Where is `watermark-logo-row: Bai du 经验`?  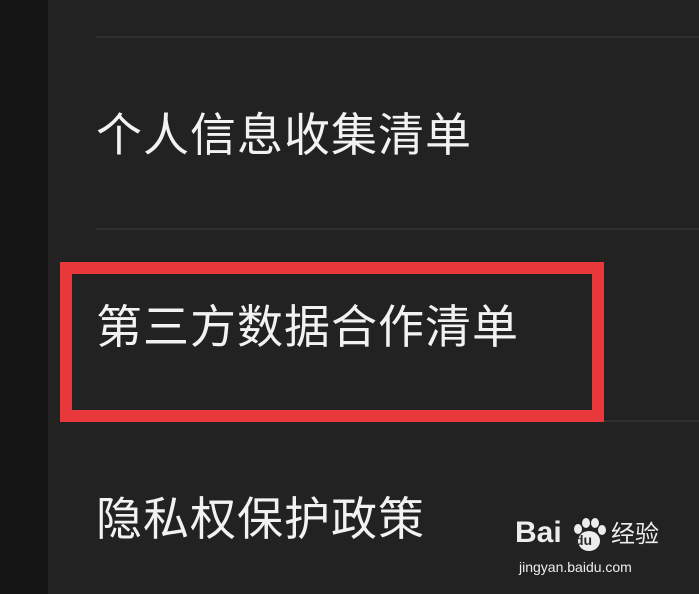
watermark-logo-row: Bai du 经验 is located at coordinates (590, 535).